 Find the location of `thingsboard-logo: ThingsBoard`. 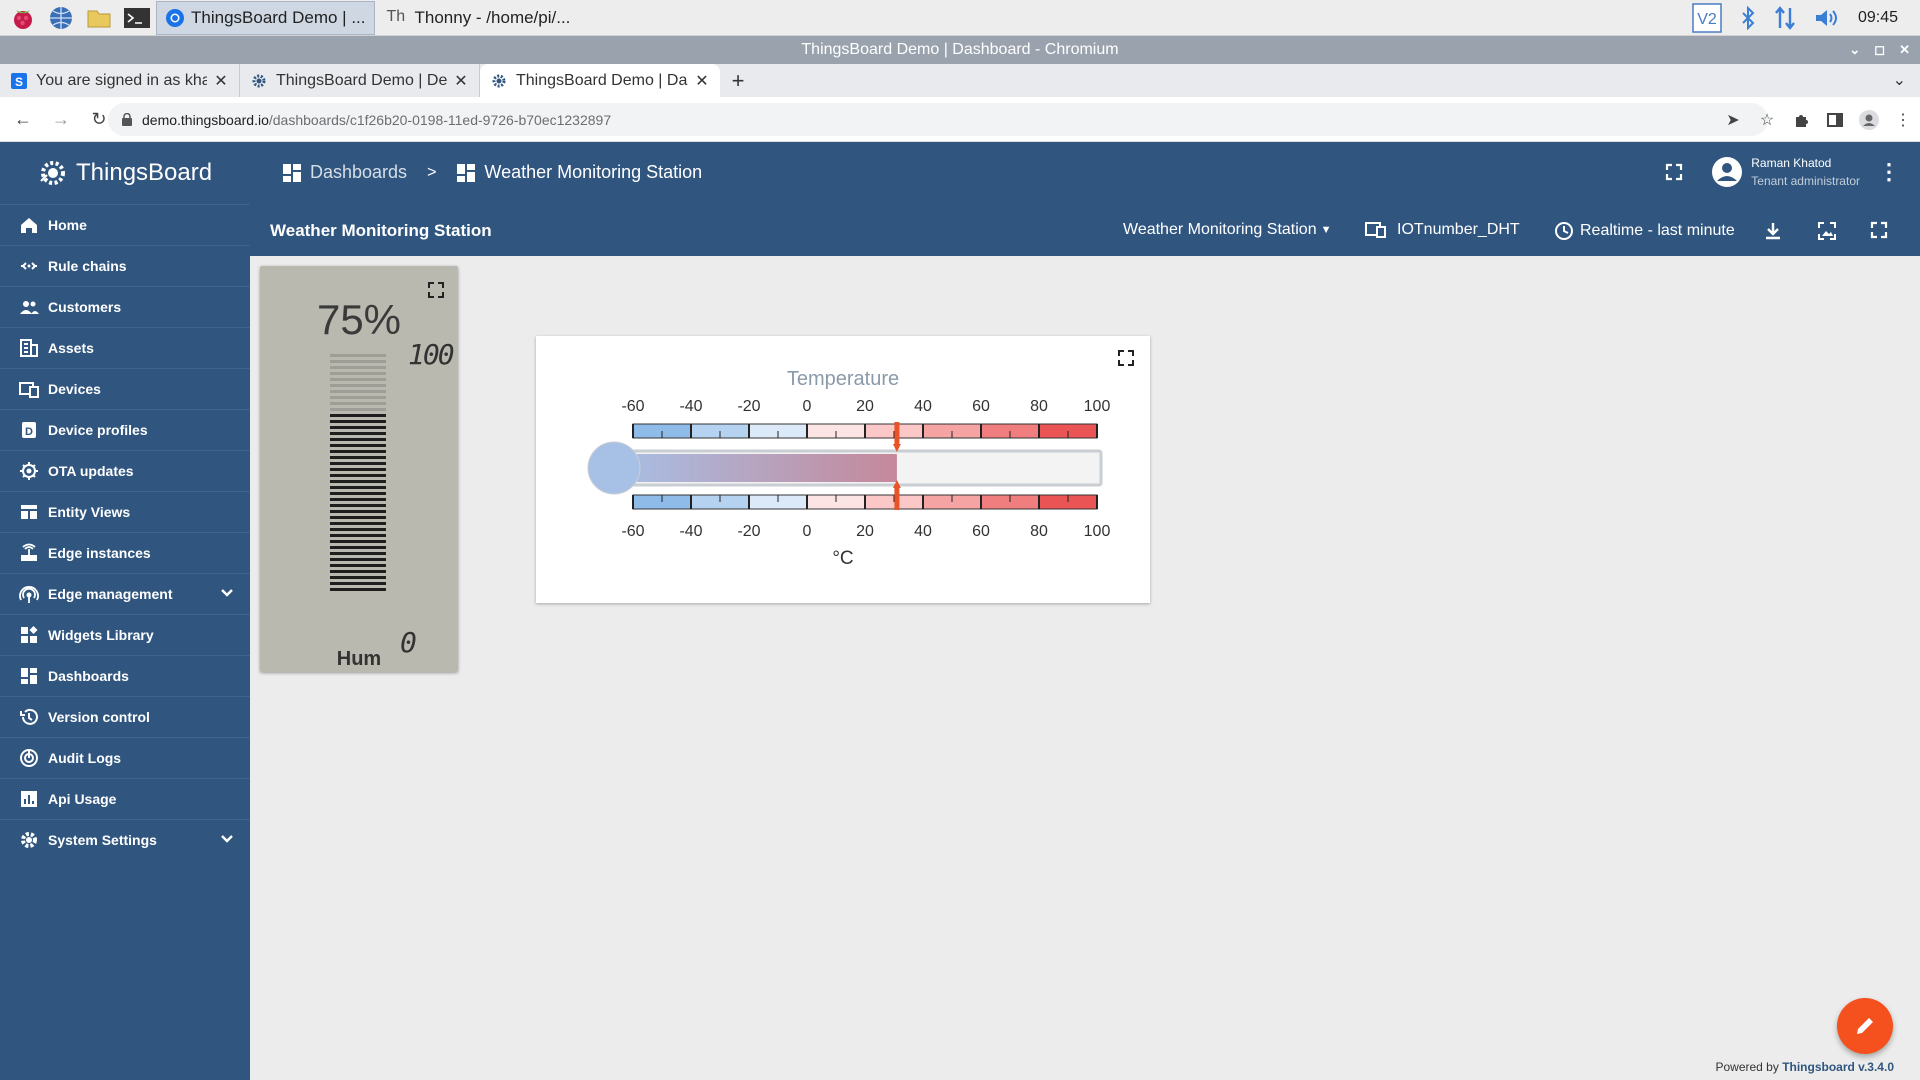

thingsboard-logo: ThingsBoard is located at coordinates (125, 173).